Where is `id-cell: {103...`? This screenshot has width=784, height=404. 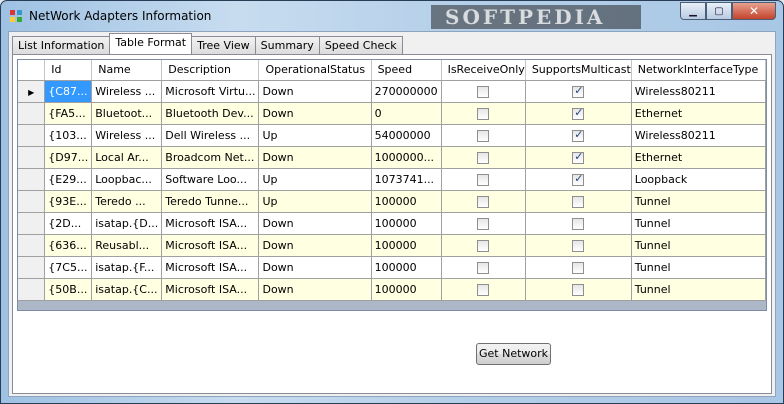
id-cell: {103... is located at coordinates (68, 135).